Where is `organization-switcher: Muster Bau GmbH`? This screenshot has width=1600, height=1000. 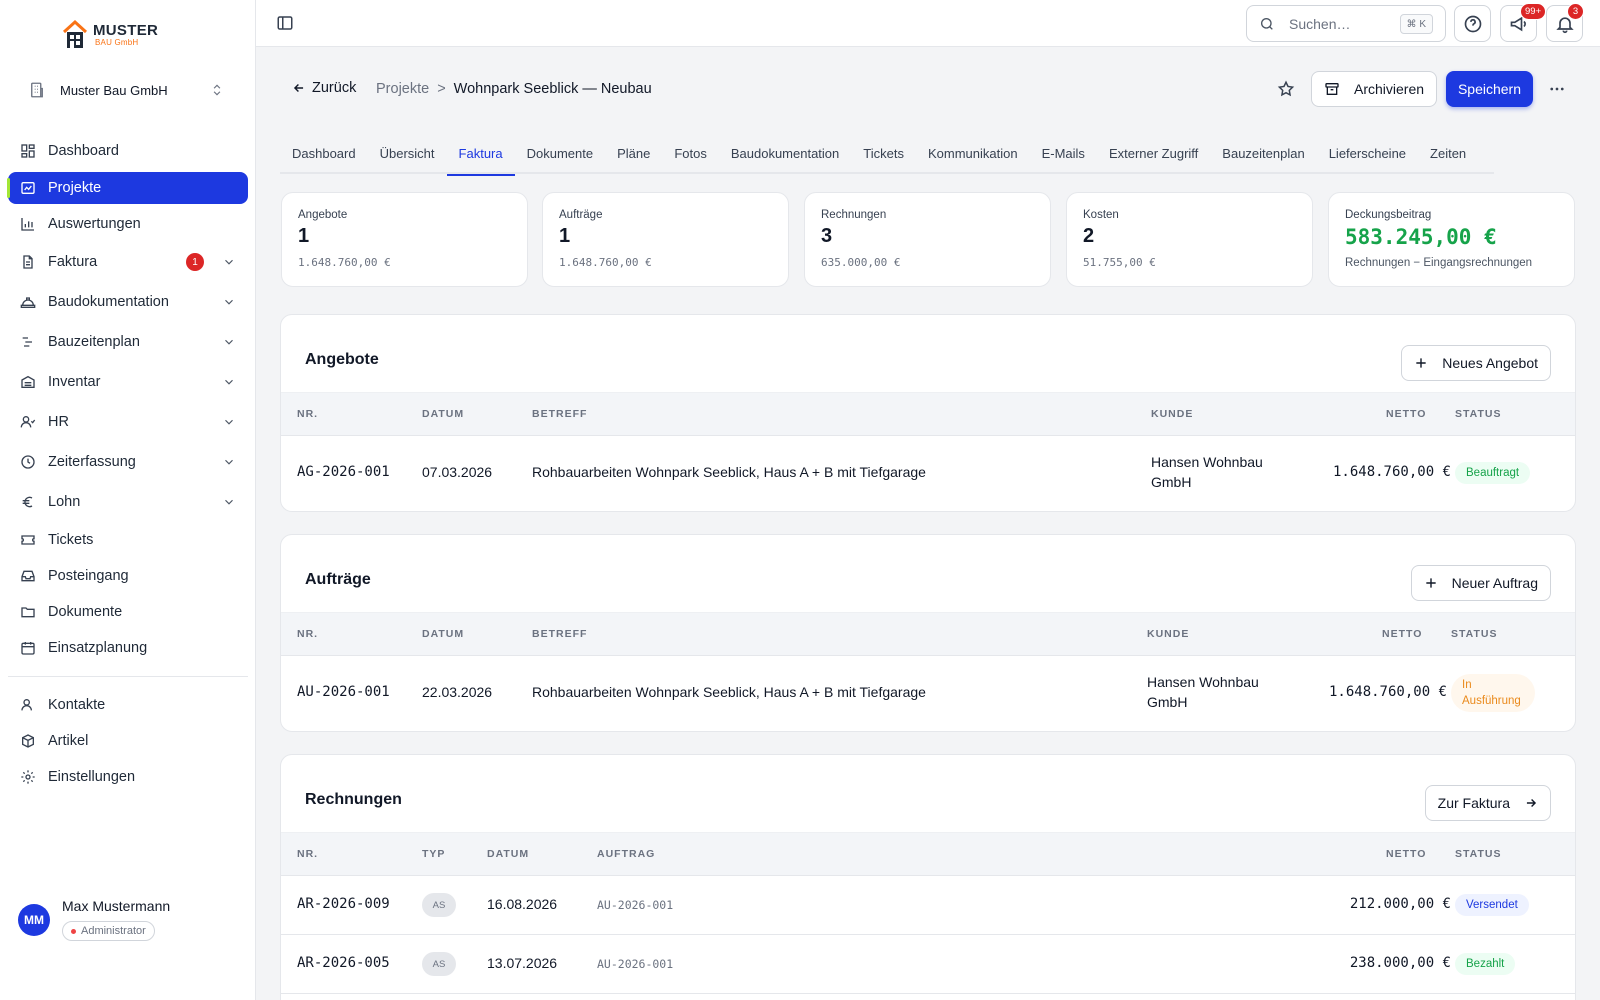 organization-switcher: Muster Bau GmbH is located at coordinates (127, 90).